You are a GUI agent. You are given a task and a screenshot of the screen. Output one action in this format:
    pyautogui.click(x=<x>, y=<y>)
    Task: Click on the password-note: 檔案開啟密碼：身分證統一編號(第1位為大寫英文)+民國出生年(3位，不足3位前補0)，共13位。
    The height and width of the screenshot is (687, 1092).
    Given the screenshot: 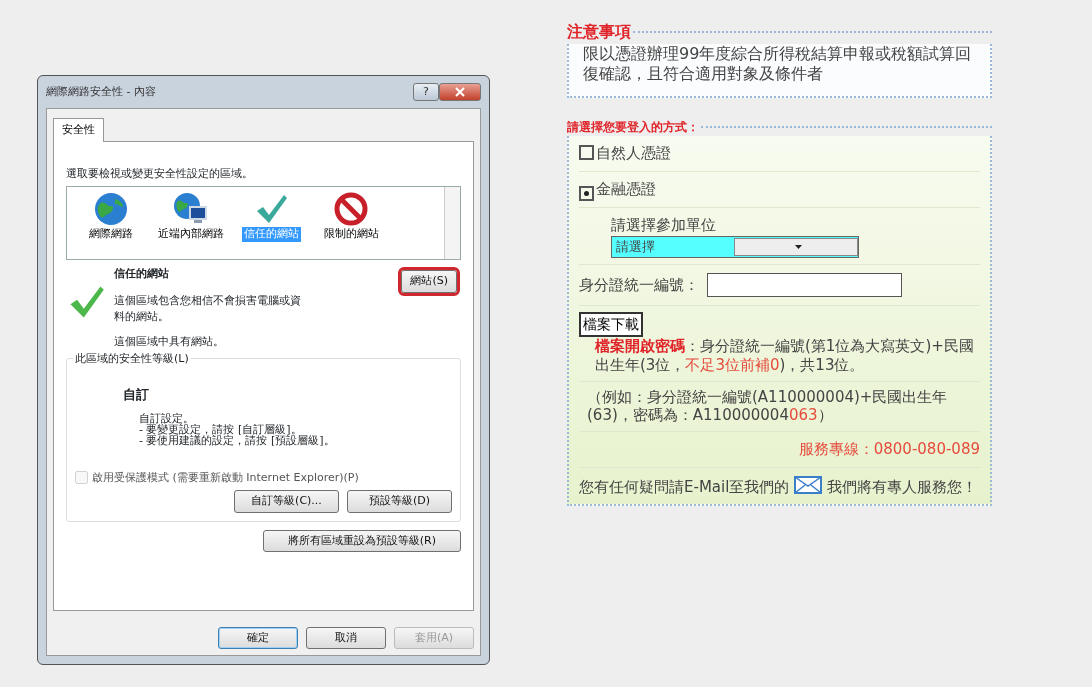 What is the action you would take?
    pyautogui.click(x=784, y=356)
    